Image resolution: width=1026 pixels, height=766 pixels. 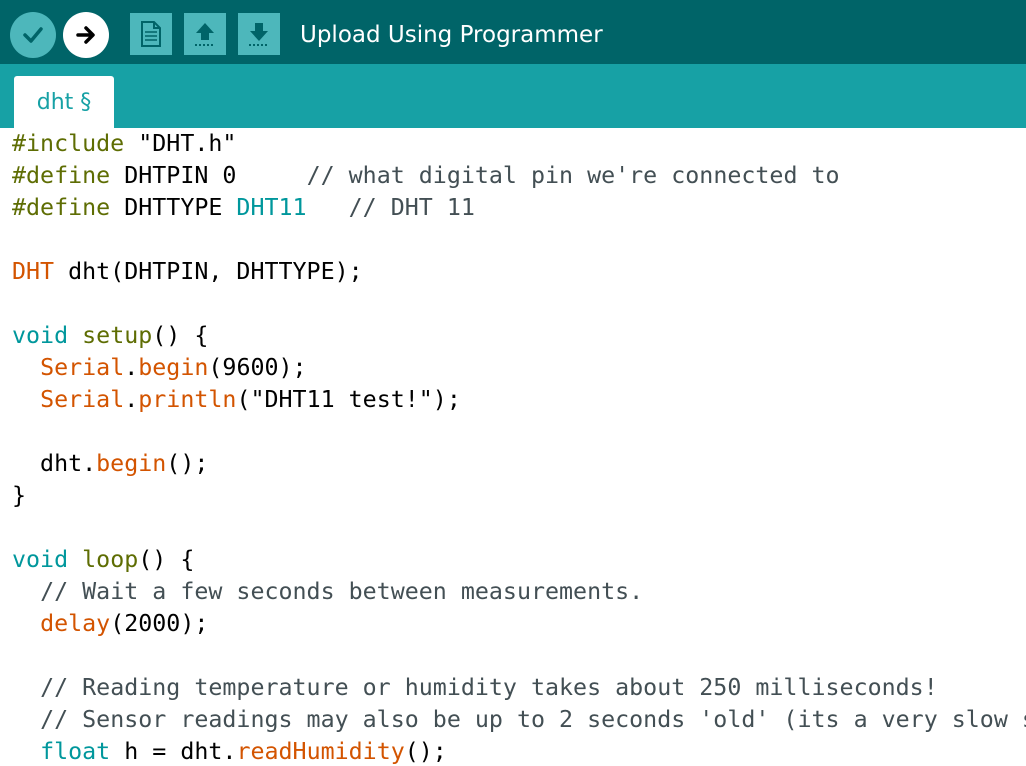 What do you see at coordinates (451, 35) in the screenshot?
I see `toolbar-status-text: Upload Using Programmer` at bounding box center [451, 35].